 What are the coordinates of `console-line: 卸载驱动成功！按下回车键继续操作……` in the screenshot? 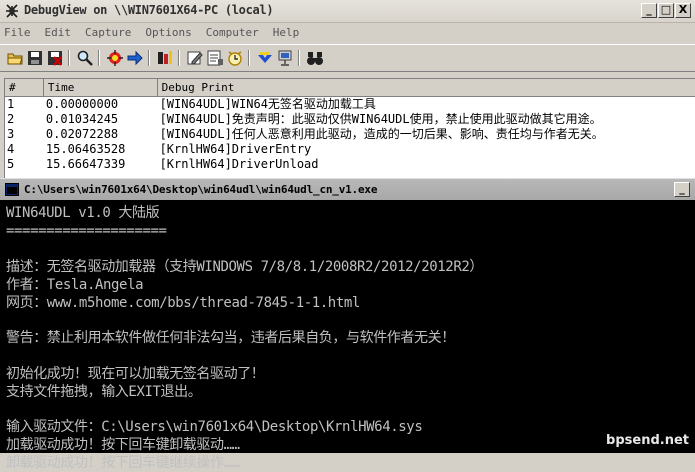 It's located at (123, 463).